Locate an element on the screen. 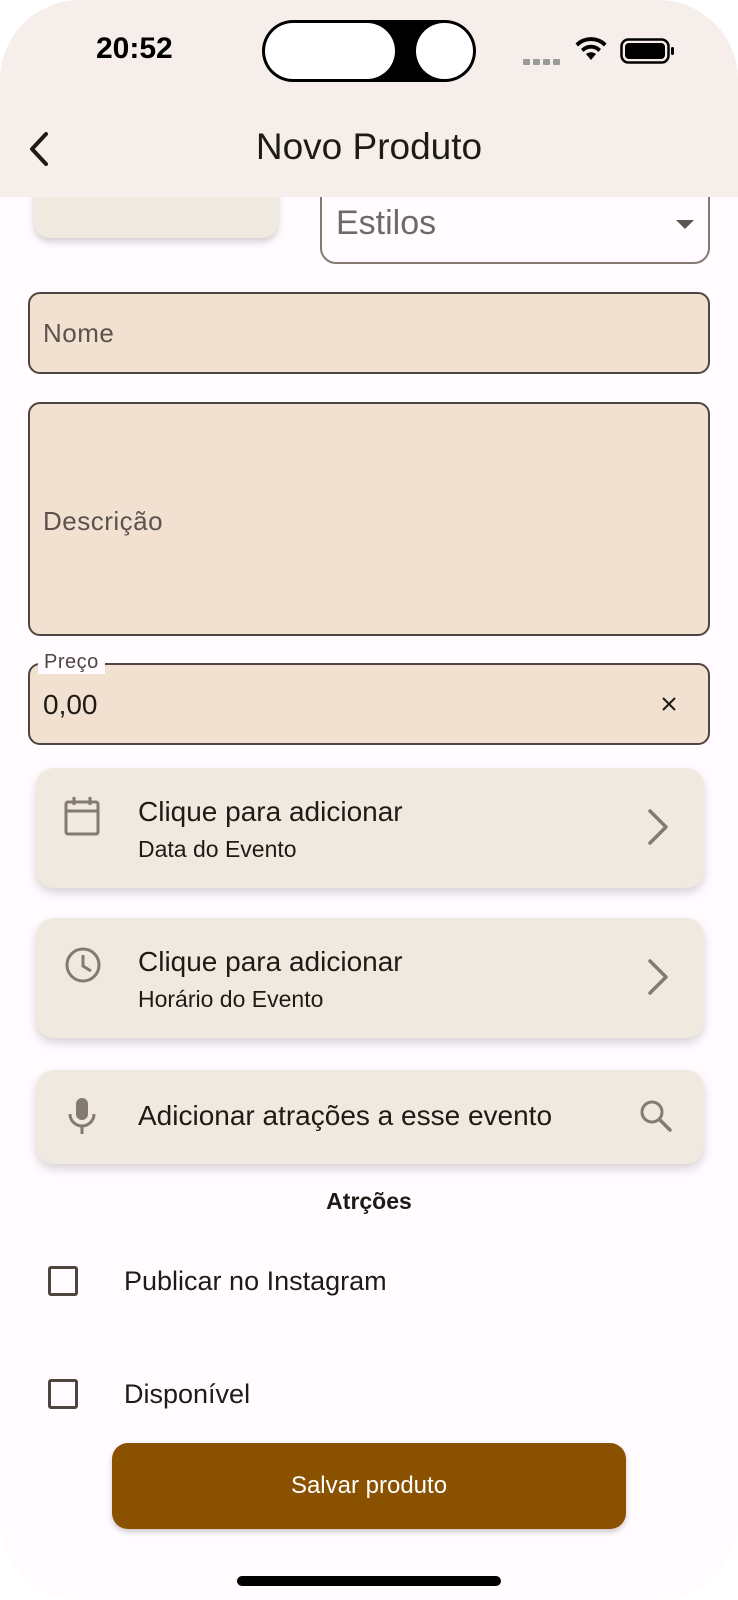 Image resolution: width=738 pixels, height=1600 pixels. attractions-search-bar: Adicionar atrações a esse evento is located at coordinates (370, 1117).